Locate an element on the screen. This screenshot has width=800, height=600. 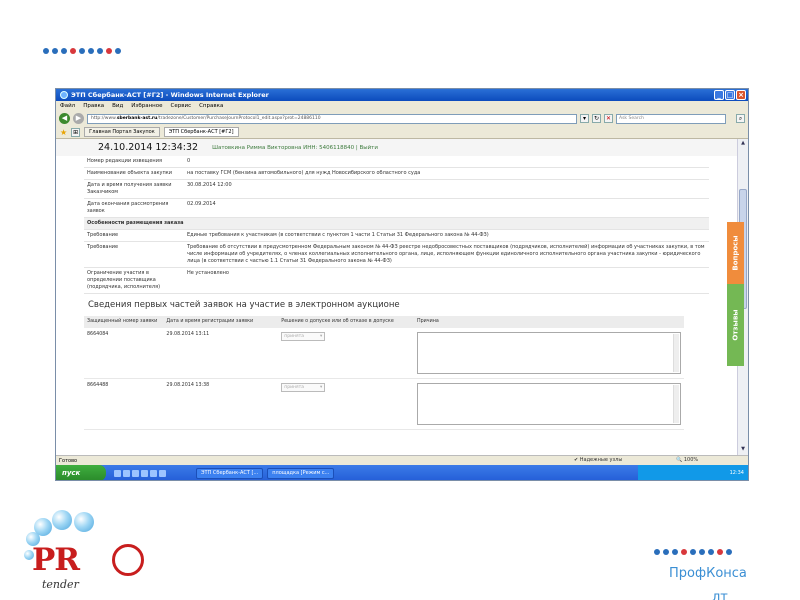
brand-name: ПрофКонса is located at coordinates (708, 573).